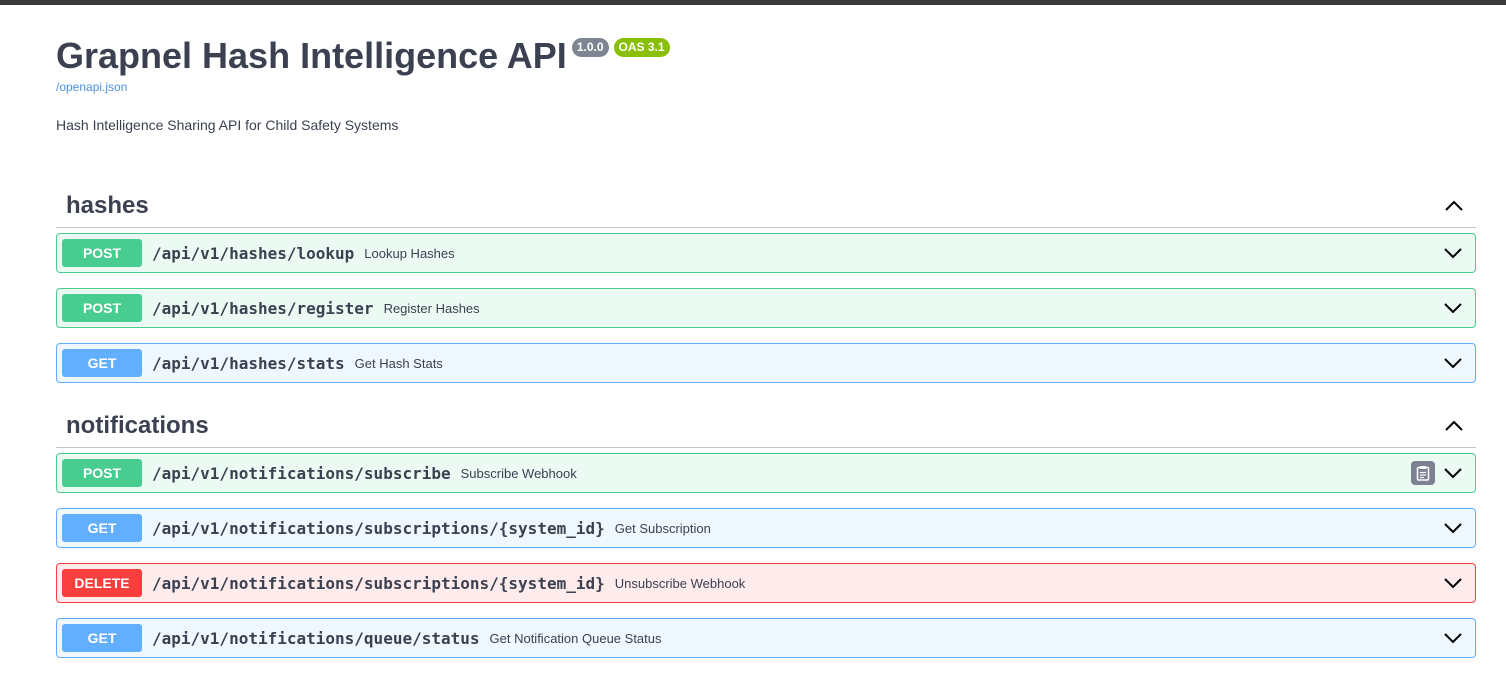 This screenshot has height=686, width=1506. I want to click on operation-summary: Get Notification Queue Status, so click(575, 638).